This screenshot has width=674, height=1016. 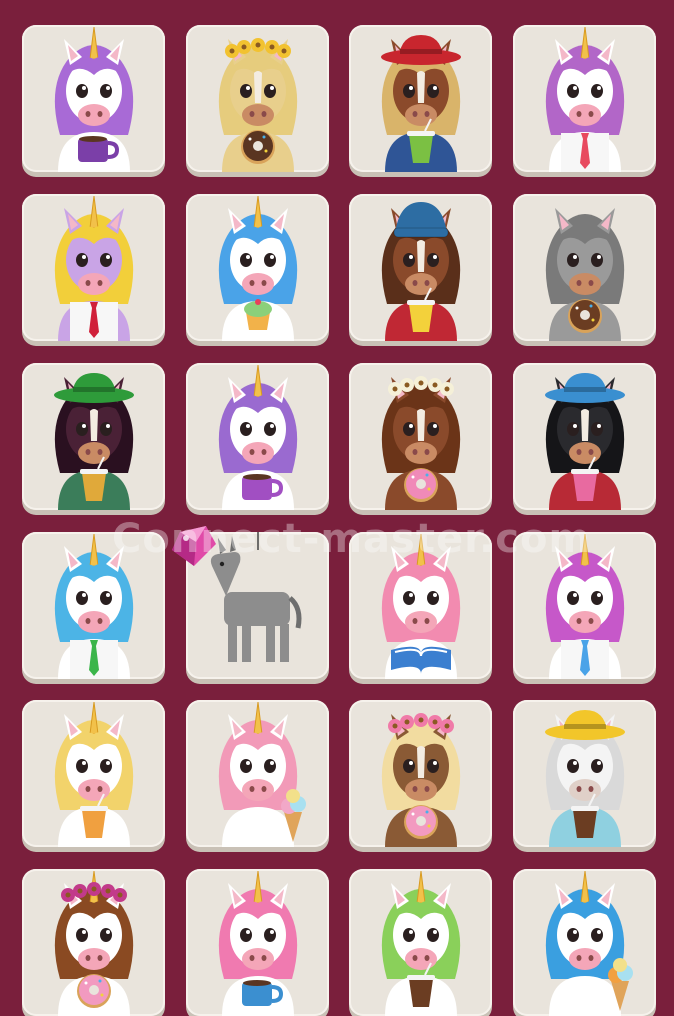 I want to click on tile-white-unicorn-rainbow-tie-art, so click(x=585, y=99).